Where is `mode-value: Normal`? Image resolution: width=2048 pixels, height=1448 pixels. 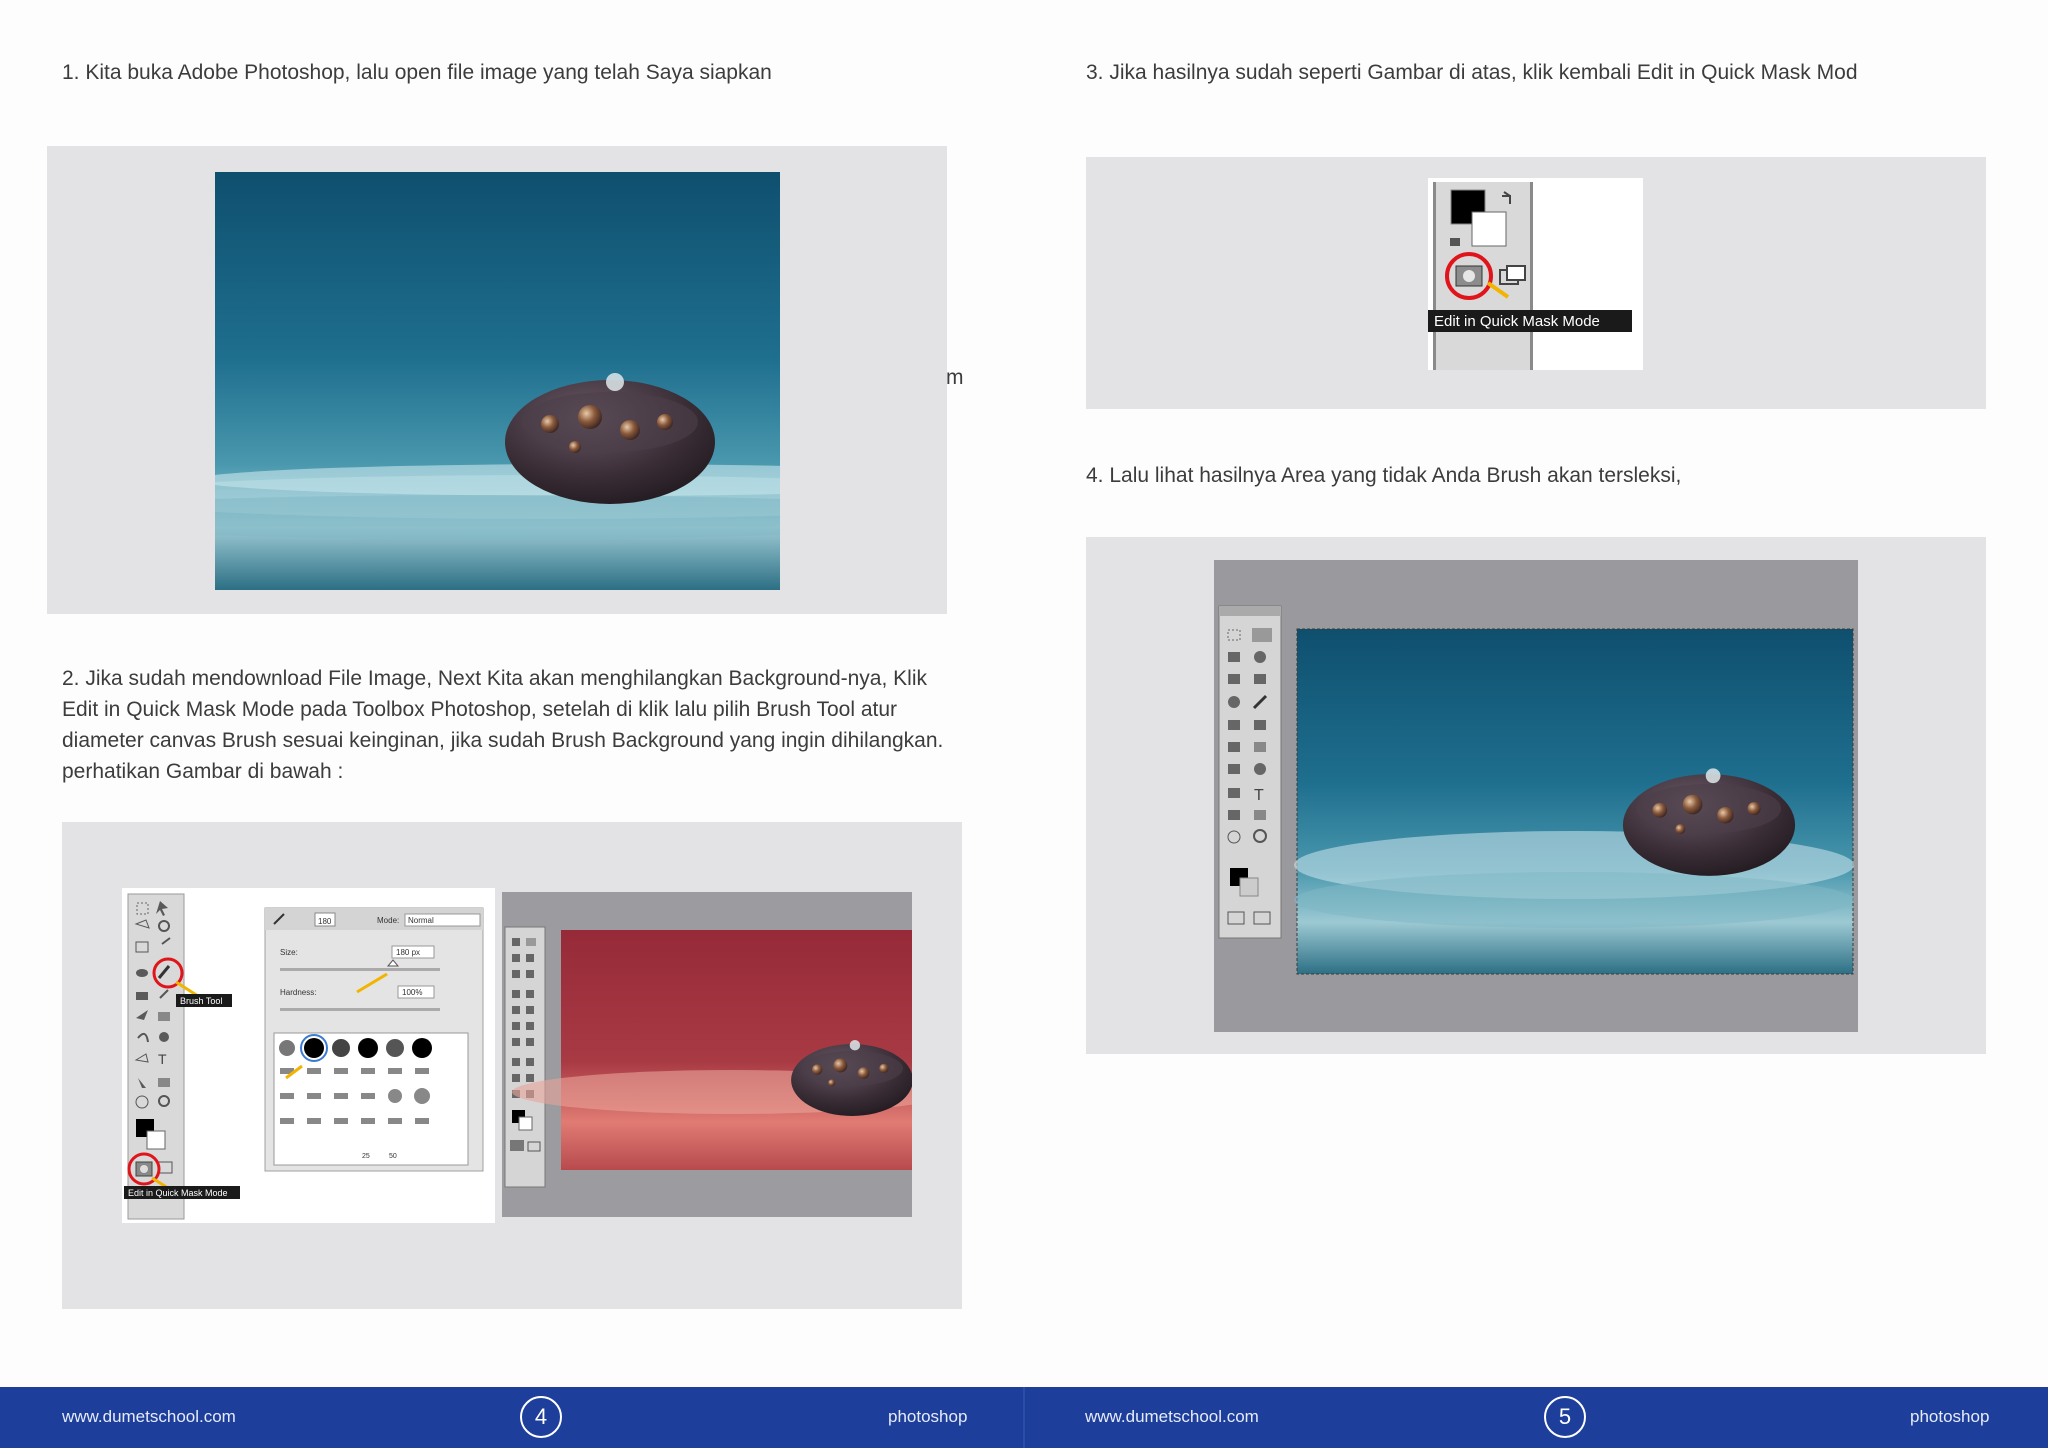
mode-value: Normal is located at coordinates (421, 920).